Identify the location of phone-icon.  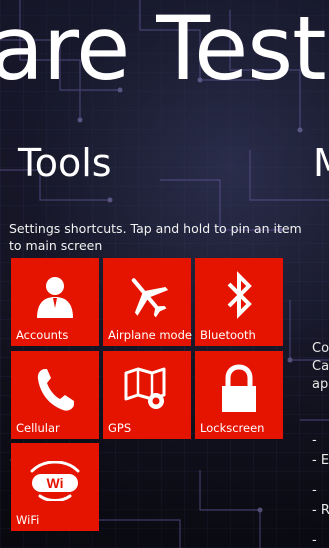
(55, 389).